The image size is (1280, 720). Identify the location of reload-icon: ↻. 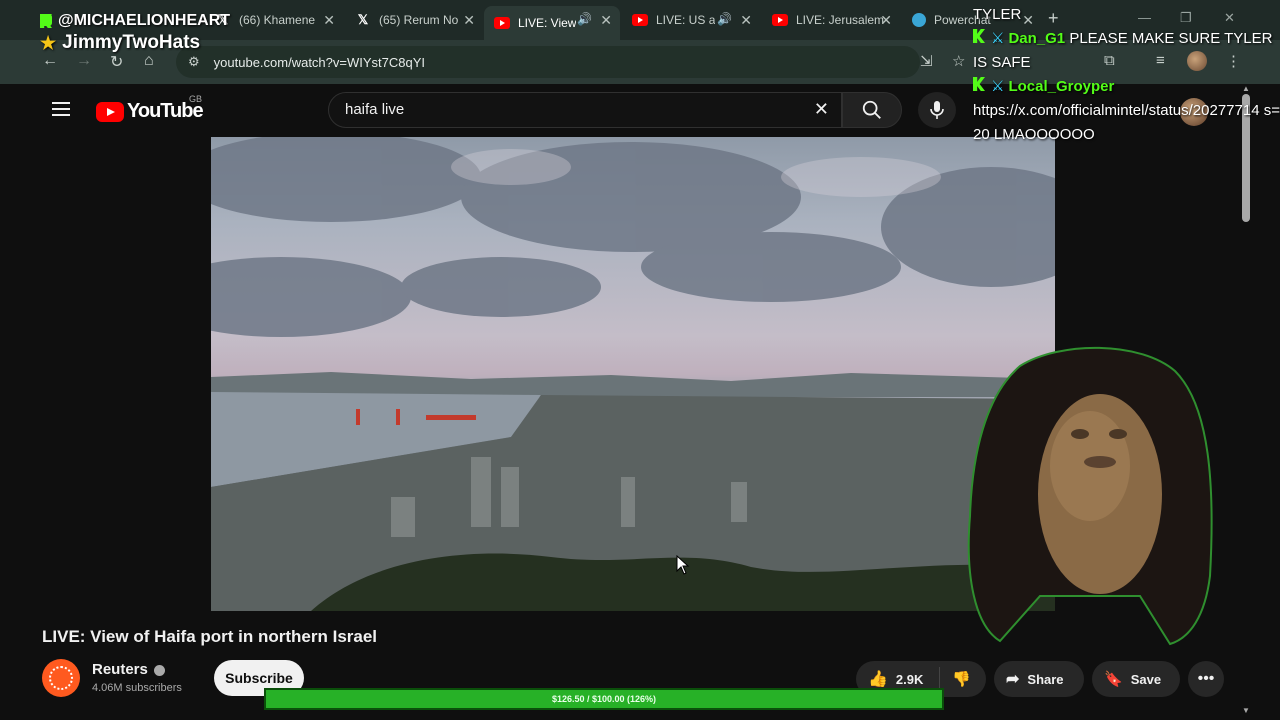
(116, 62).